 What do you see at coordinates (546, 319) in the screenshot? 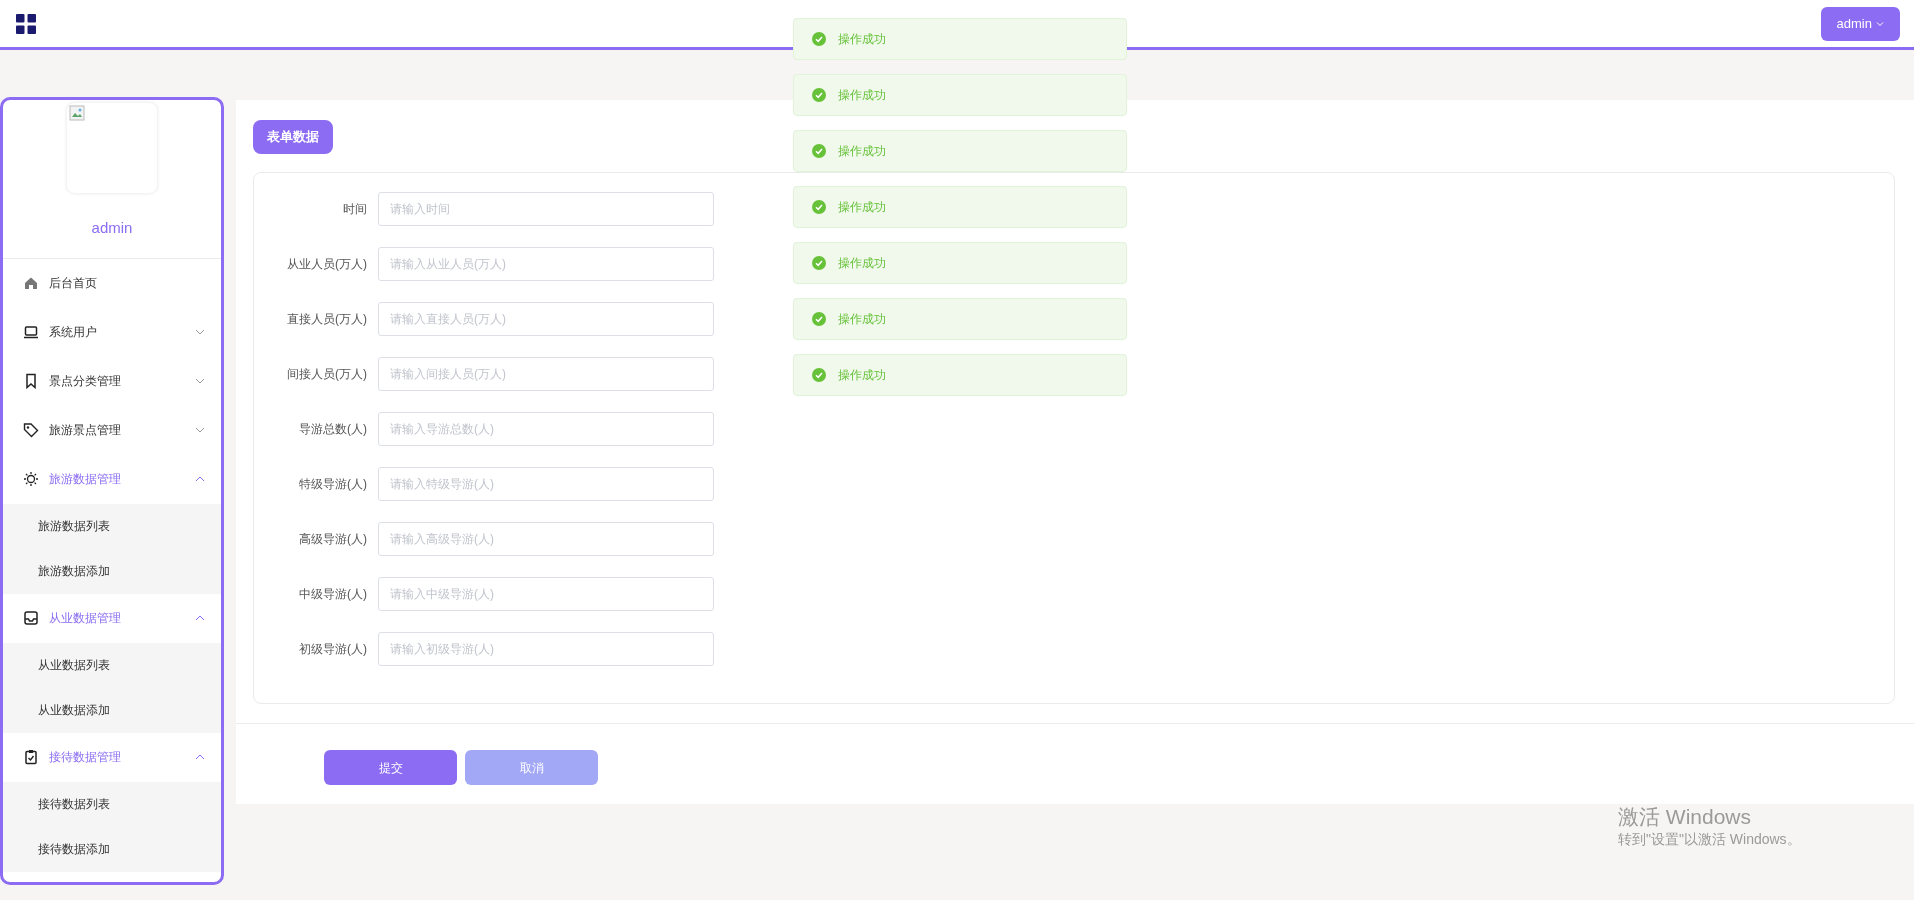
I see `input-field: 请输入直接人员(万人)` at bounding box center [546, 319].